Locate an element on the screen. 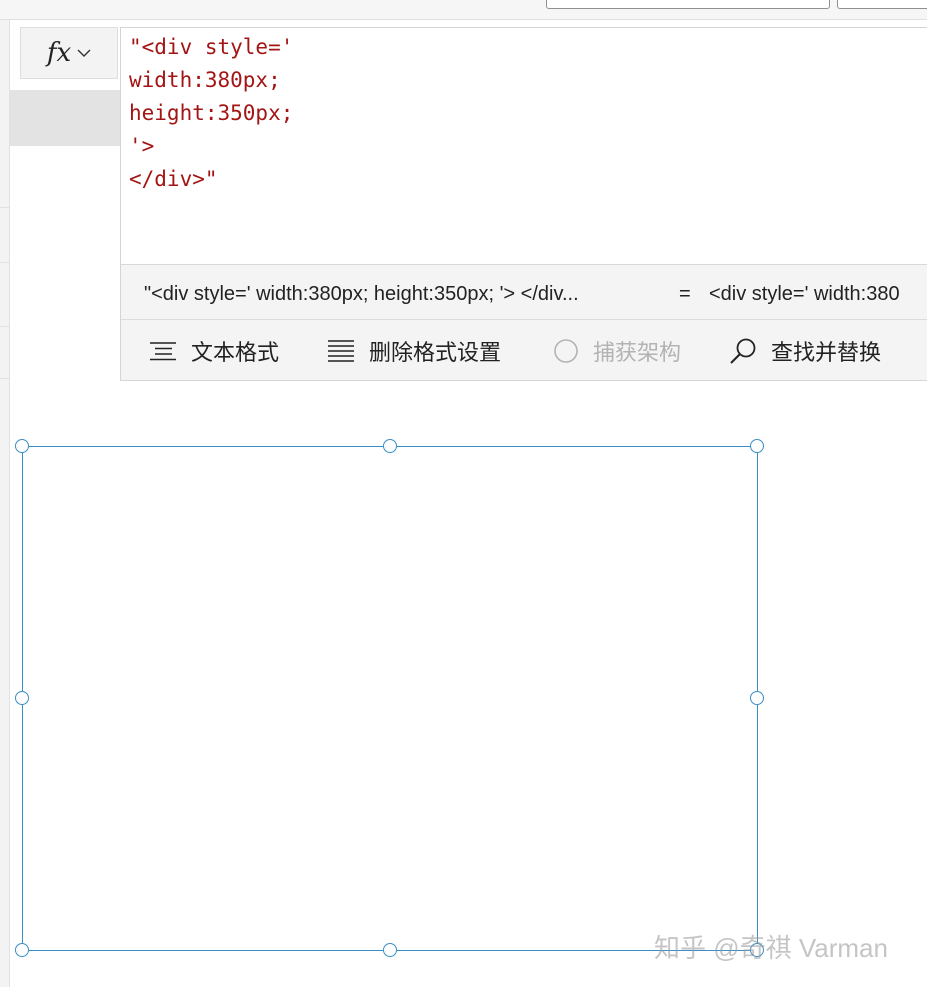  fx-label: fx is located at coordinates (59, 53).